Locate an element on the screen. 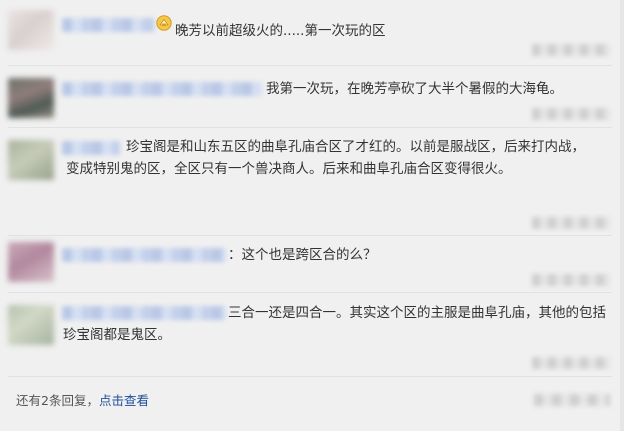  more-replies: 还有2条回复，点击查看 is located at coordinates (82, 399).